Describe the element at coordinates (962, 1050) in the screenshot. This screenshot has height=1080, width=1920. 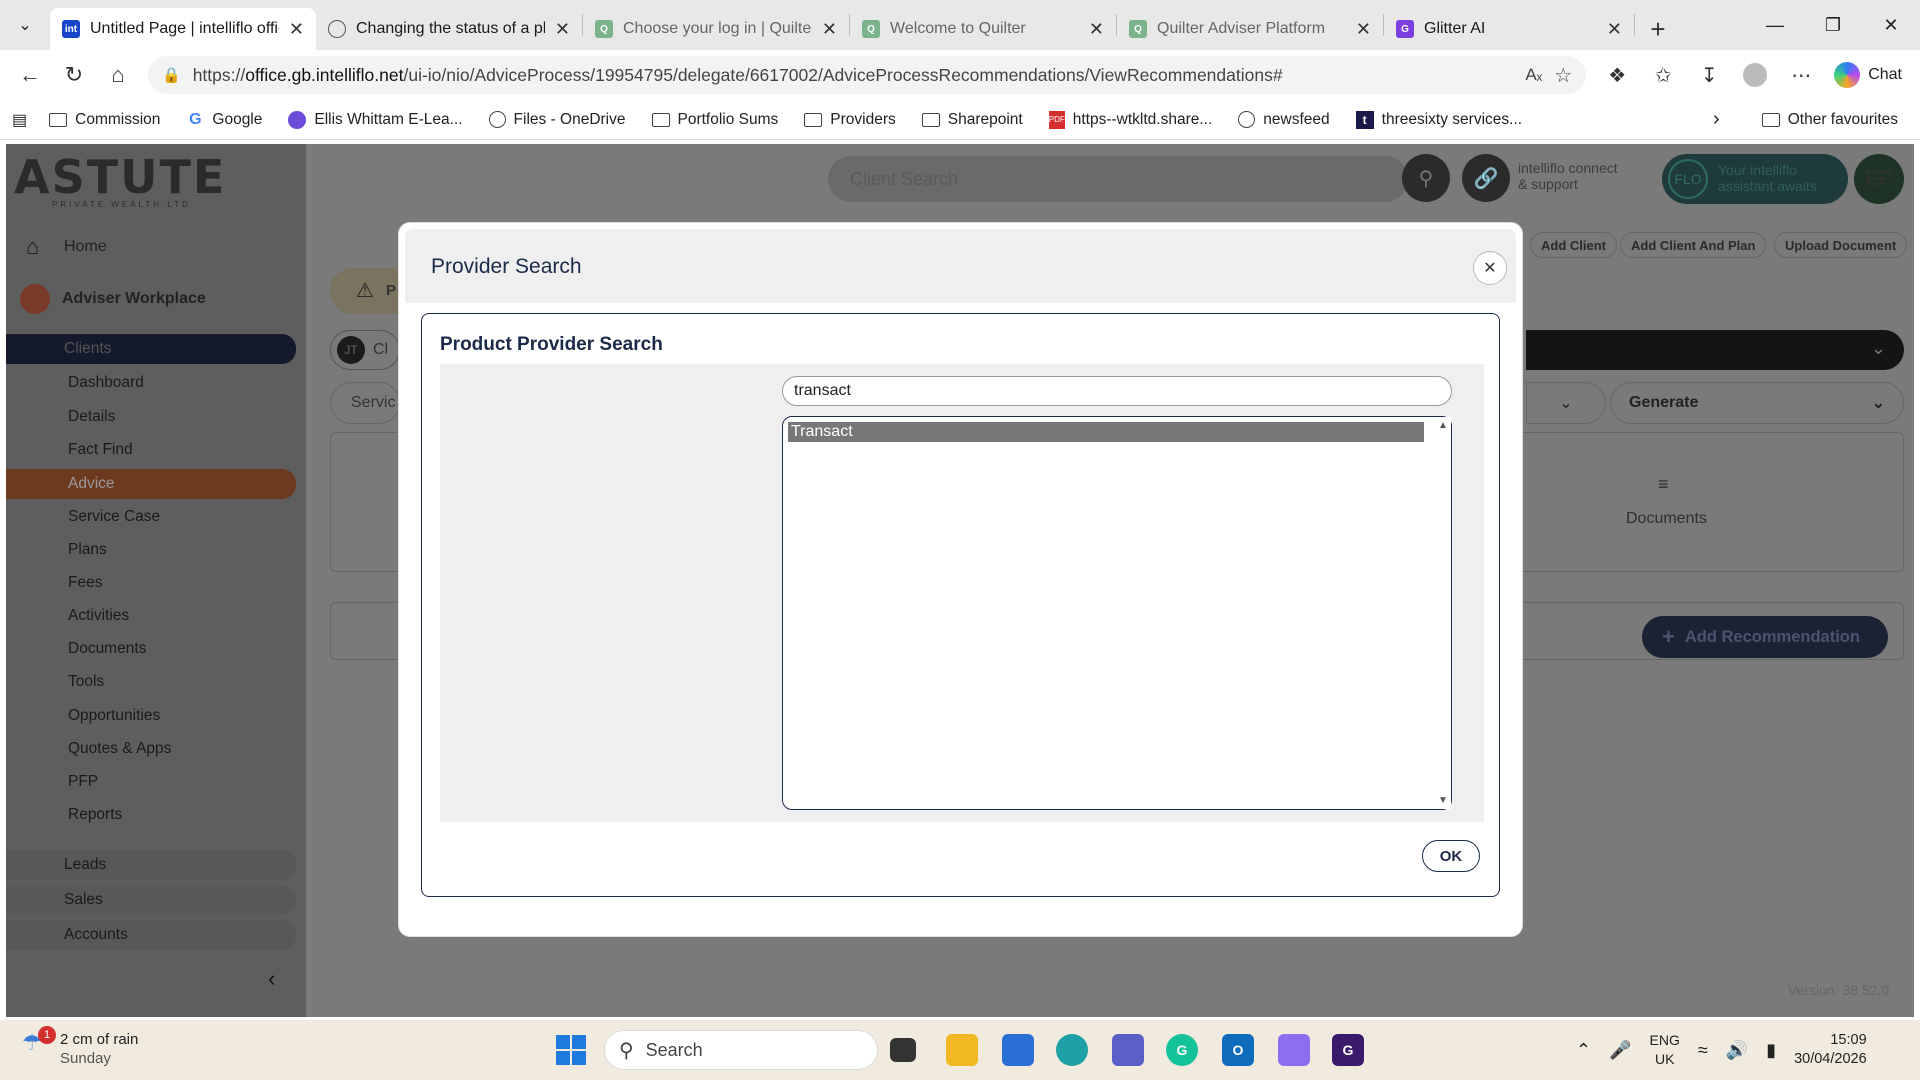
I see `file-explorer-icon` at that location.